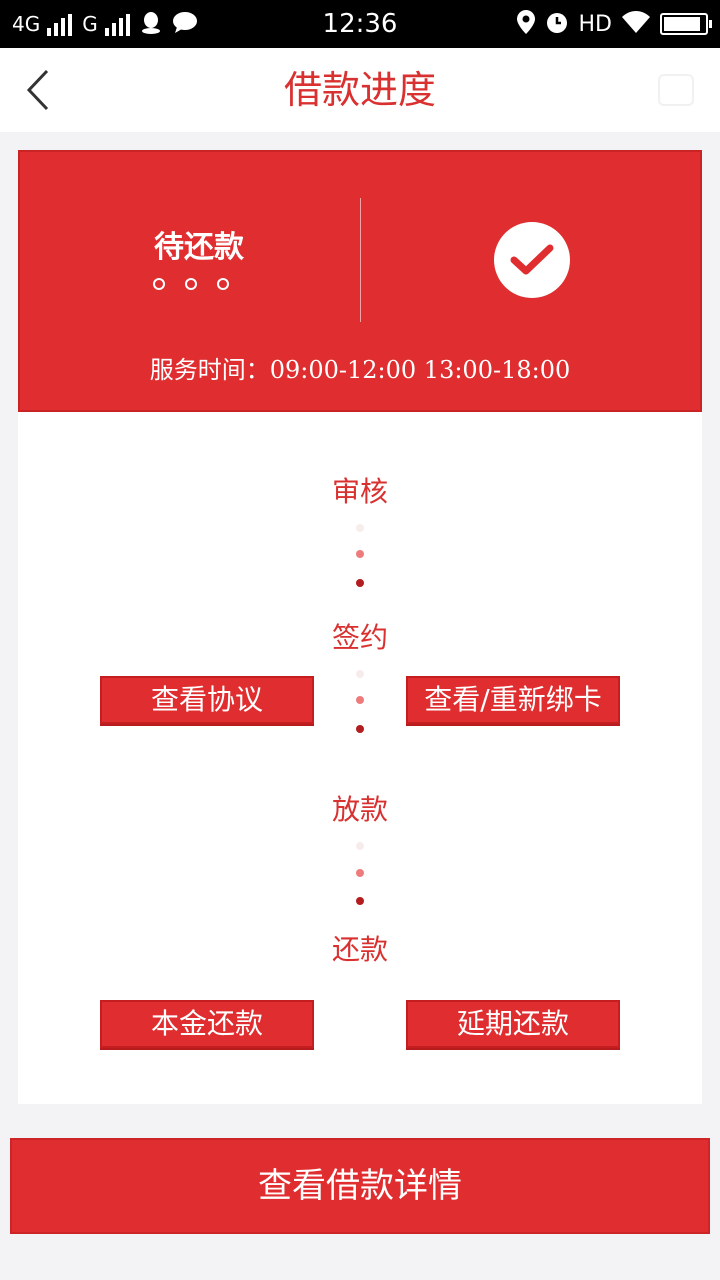 The width and height of the screenshot is (720, 1280). Describe the element at coordinates (557, 24) in the screenshot. I see `alarm-icon` at that location.